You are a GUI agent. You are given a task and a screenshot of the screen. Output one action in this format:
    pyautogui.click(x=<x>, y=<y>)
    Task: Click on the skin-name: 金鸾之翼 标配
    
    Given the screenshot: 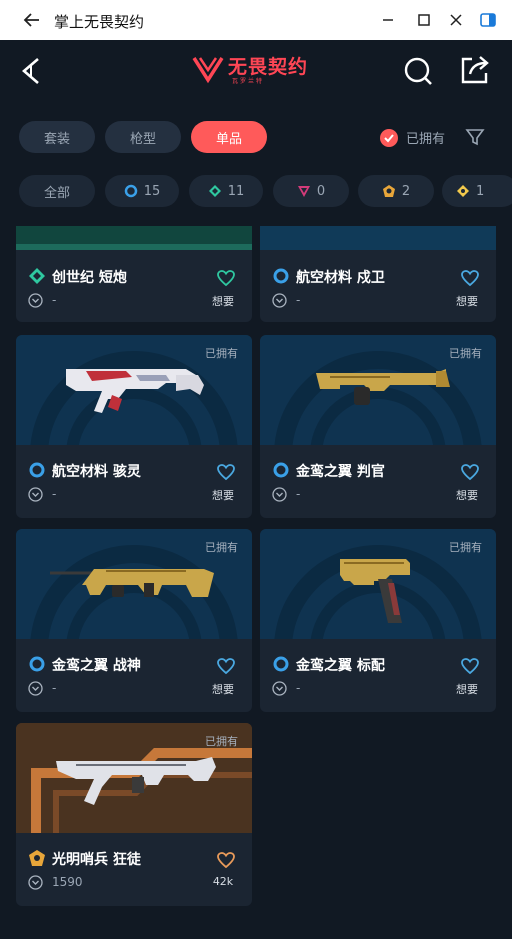 What is the action you would take?
    pyautogui.click(x=340, y=666)
    